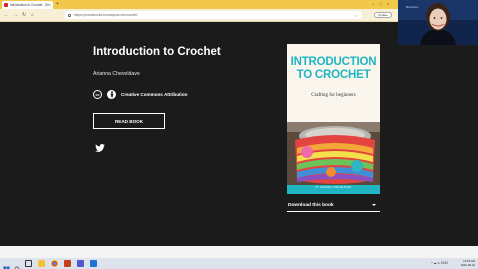 Image resolution: width=478 pixels, height=269 pixels. What do you see at coordinates (41, 263) in the screenshot?
I see `file-explorer-icon` at bounding box center [41, 263].